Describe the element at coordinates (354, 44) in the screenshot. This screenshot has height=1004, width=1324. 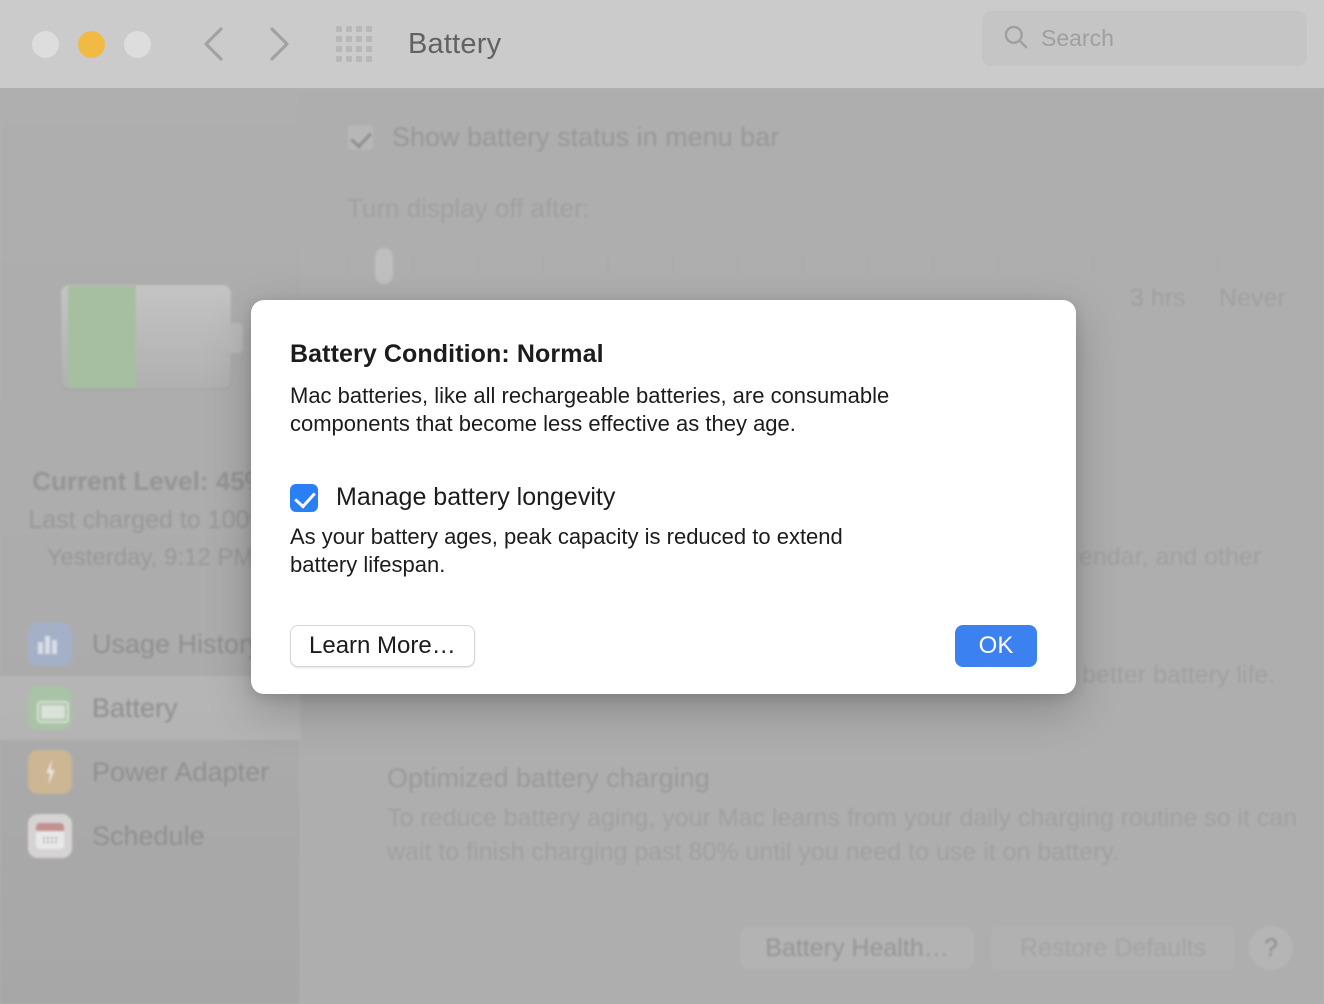
I see `grid-apps-icon` at that location.